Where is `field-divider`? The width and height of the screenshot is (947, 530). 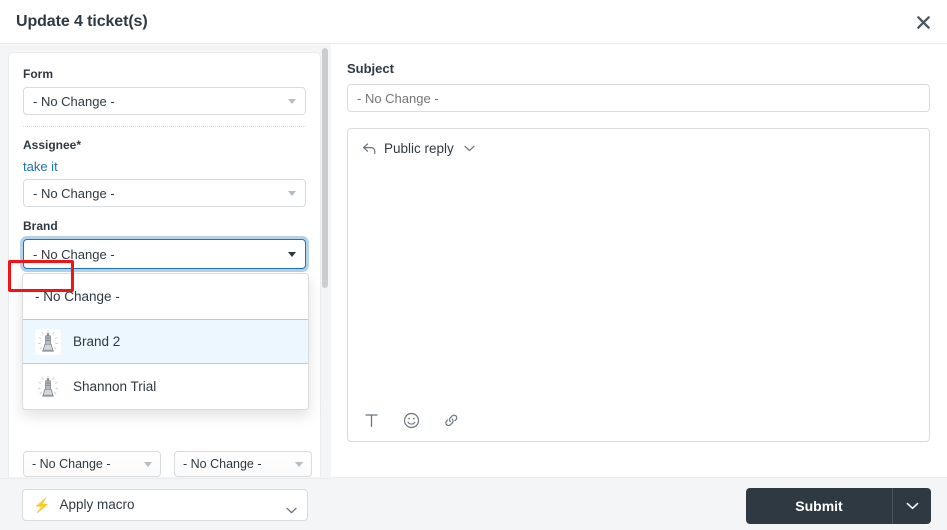
field-divider is located at coordinates (164, 126).